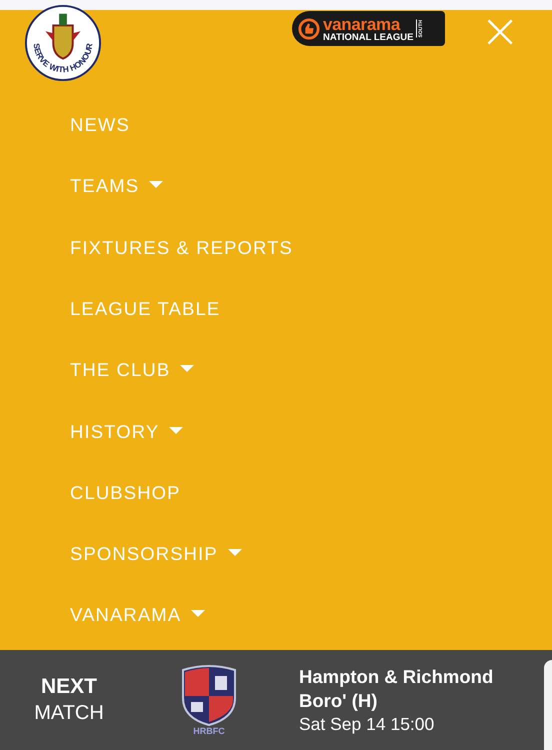 The image size is (552, 750). I want to click on menu-item: LEAGUE TABLE, so click(145, 309).